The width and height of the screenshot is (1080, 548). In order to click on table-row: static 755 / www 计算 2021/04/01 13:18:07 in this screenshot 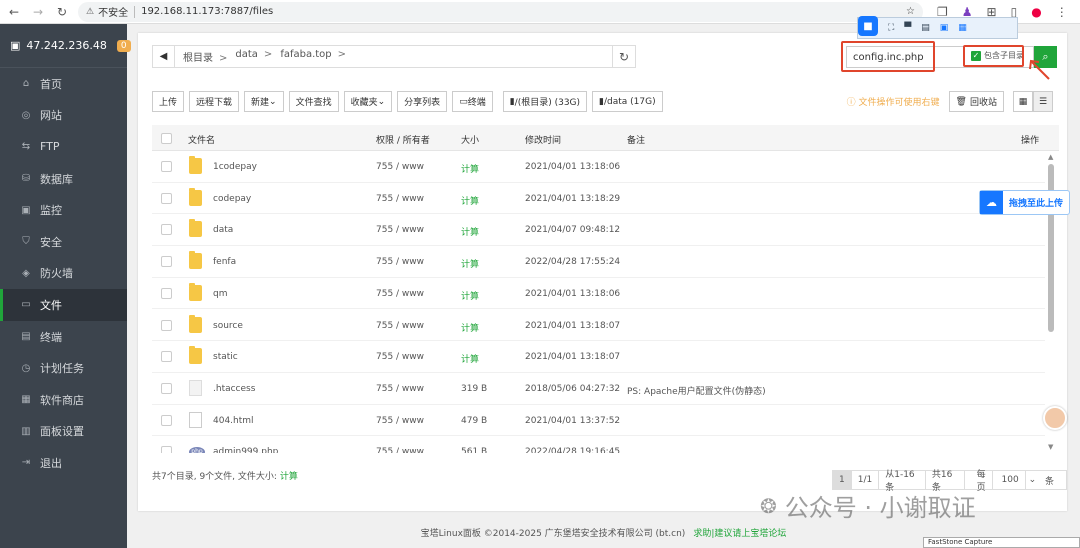, I will do `click(598, 357)`.